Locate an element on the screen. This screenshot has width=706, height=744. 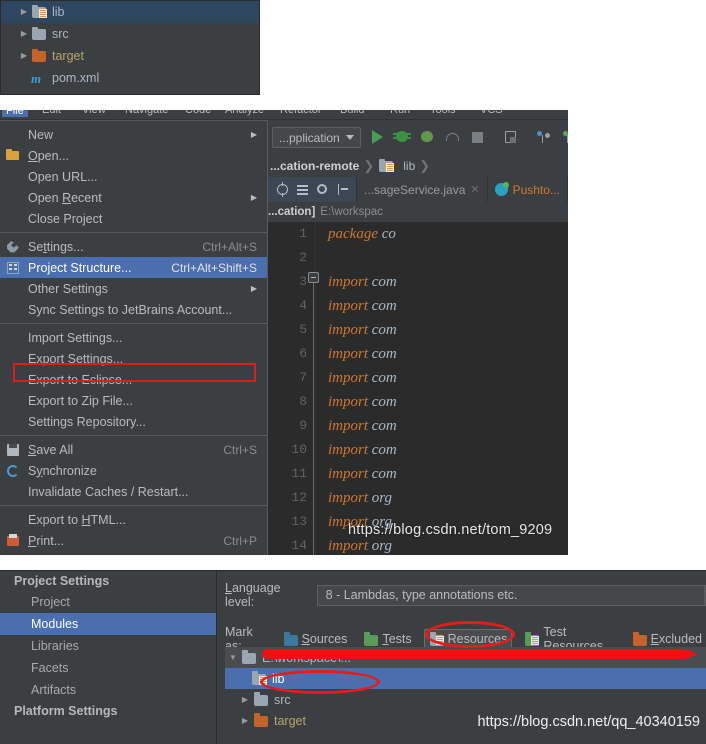
menubar-item-tools: Tools is located at coordinates (443, 113).